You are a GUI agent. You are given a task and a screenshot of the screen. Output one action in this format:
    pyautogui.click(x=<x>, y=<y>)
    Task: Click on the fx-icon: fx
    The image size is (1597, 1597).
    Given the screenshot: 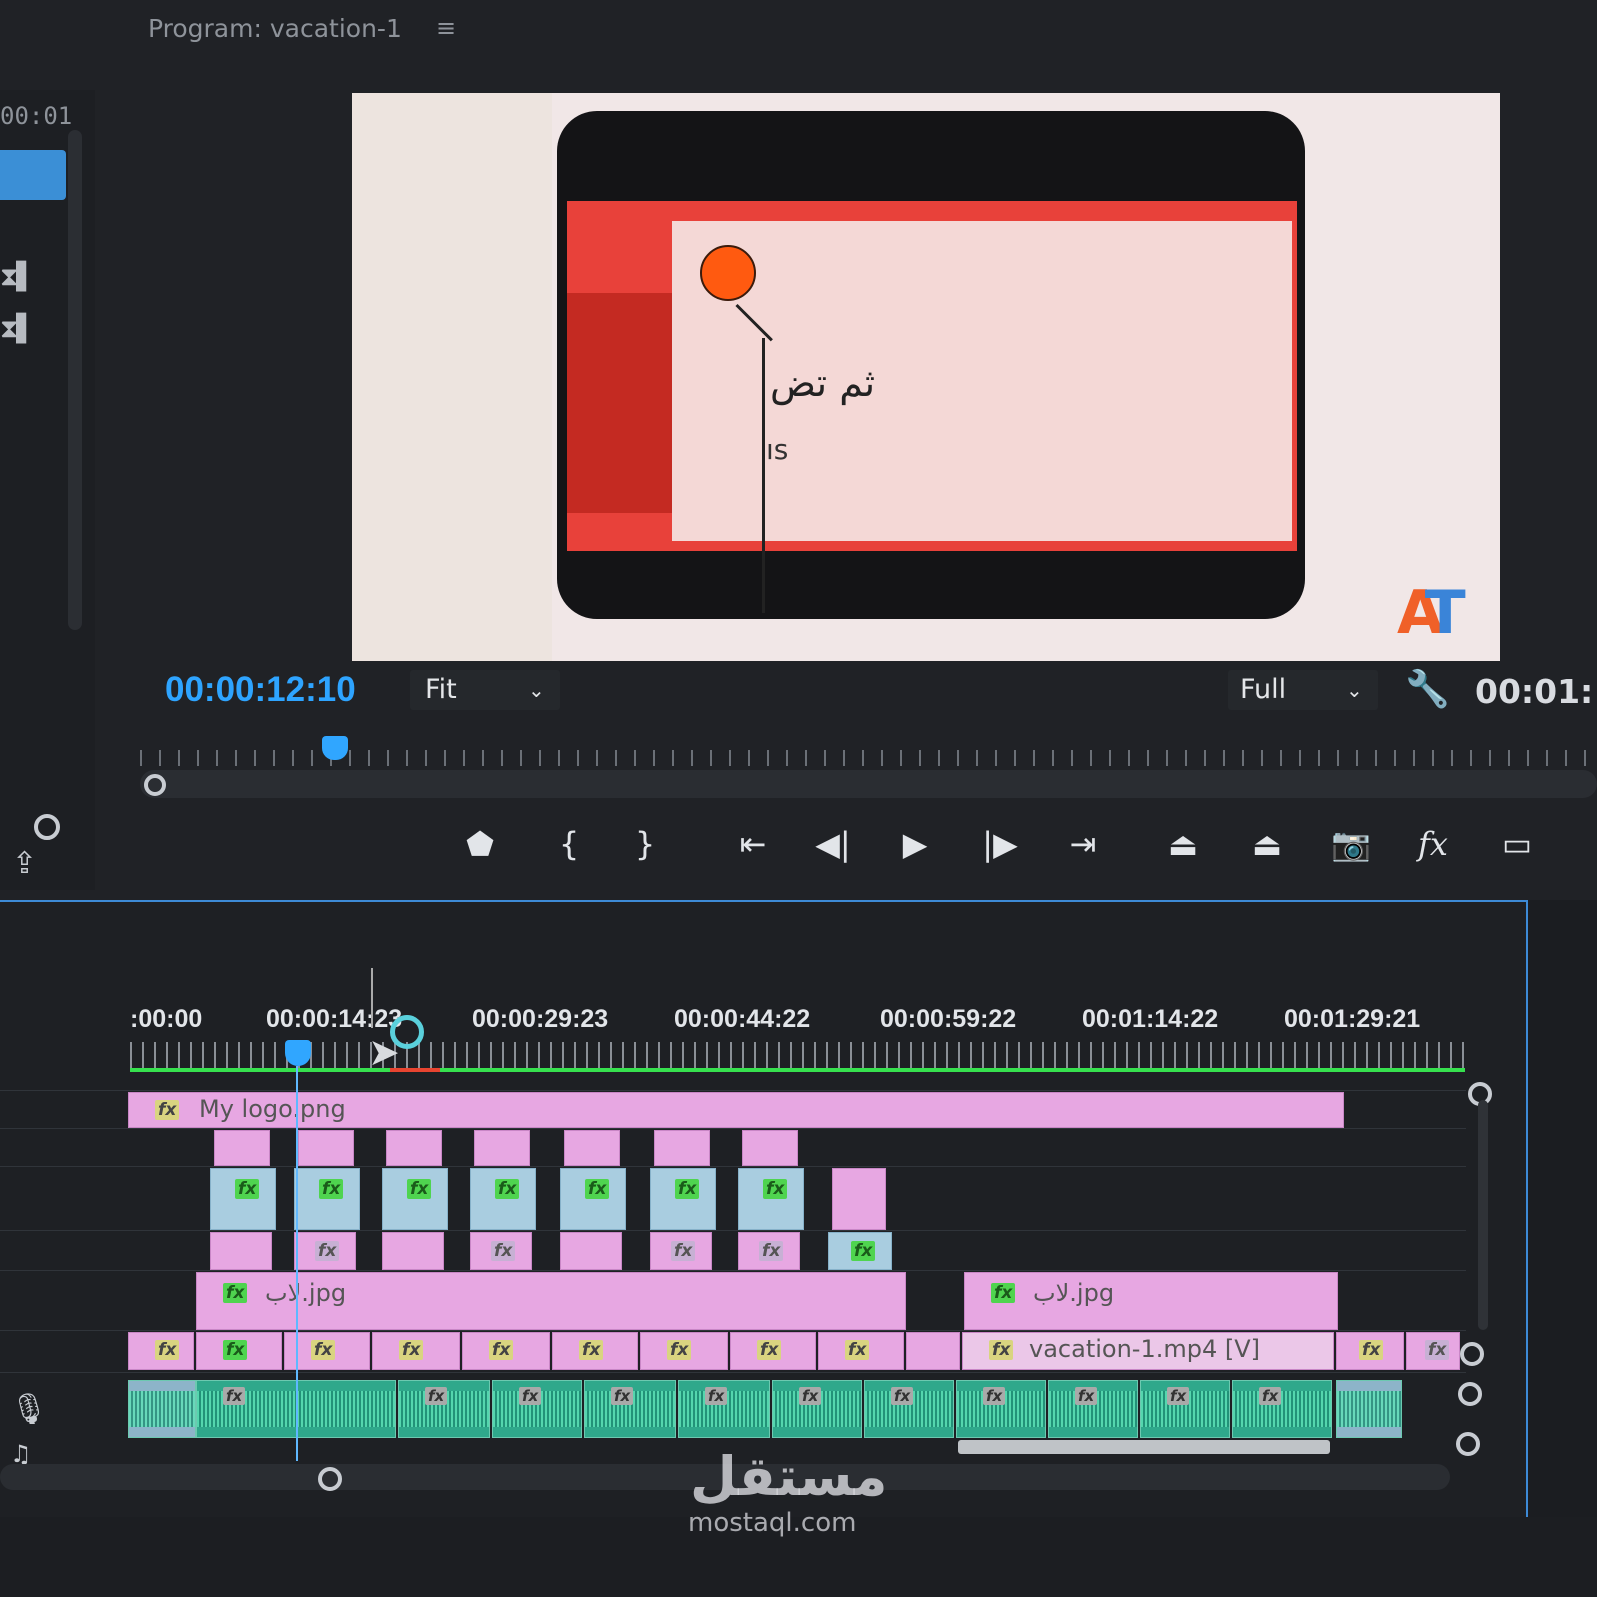 What is the action you would take?
    pyautogui.click(x=1433, y=844)
    